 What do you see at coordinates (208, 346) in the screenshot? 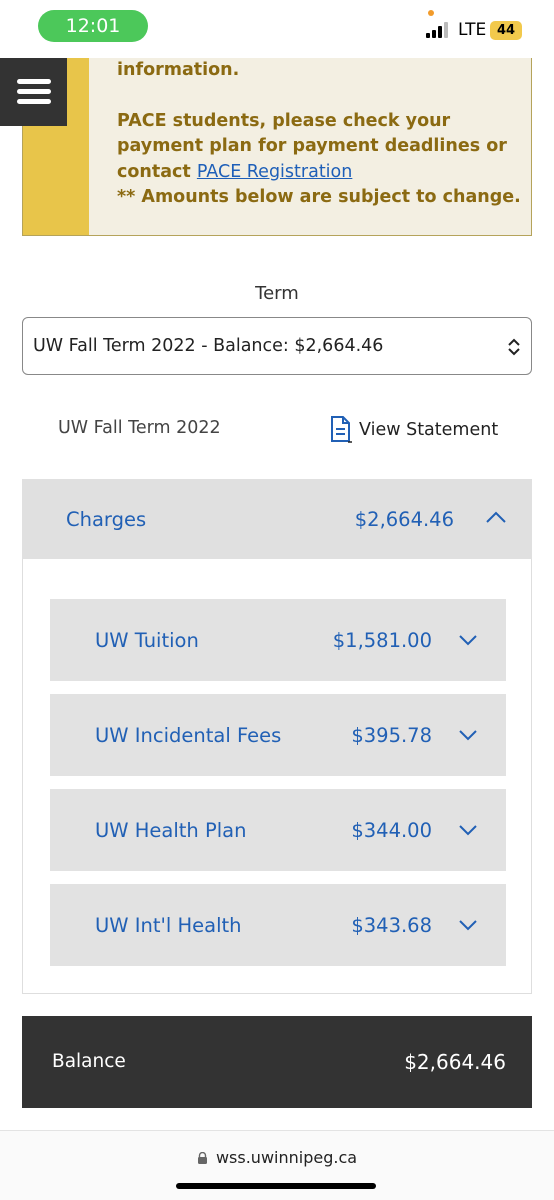
I see `term-select-value: UW Fall Term 2022 - Balance: $2,664.46` at bounding box center [208, 346].